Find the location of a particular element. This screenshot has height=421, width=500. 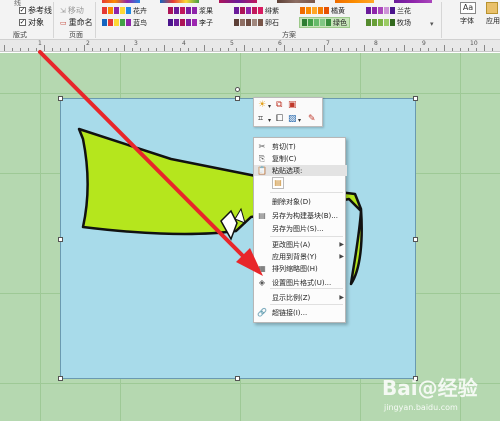

font-button: Aa 字体 is located at coordinates (470, 15).